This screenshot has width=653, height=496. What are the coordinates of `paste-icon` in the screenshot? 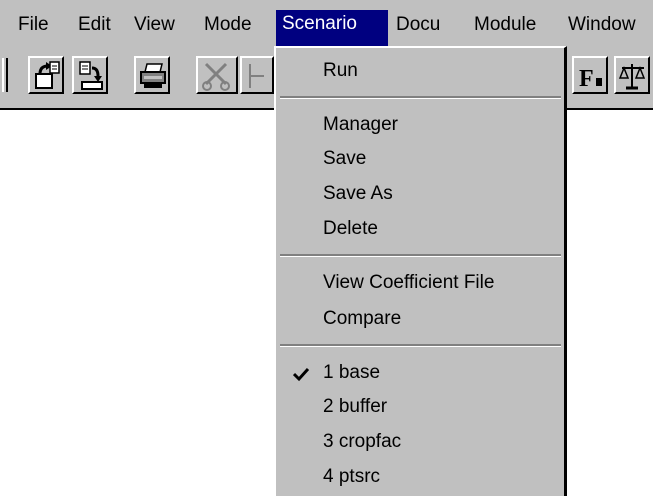 It's located at (256, 76).